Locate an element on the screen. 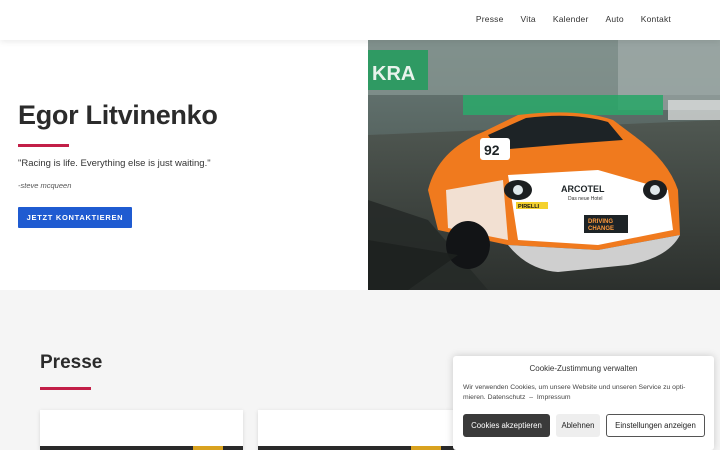 The width and height of the screenshot is (720, 450). section-underline is located at coordinates (65, 388).